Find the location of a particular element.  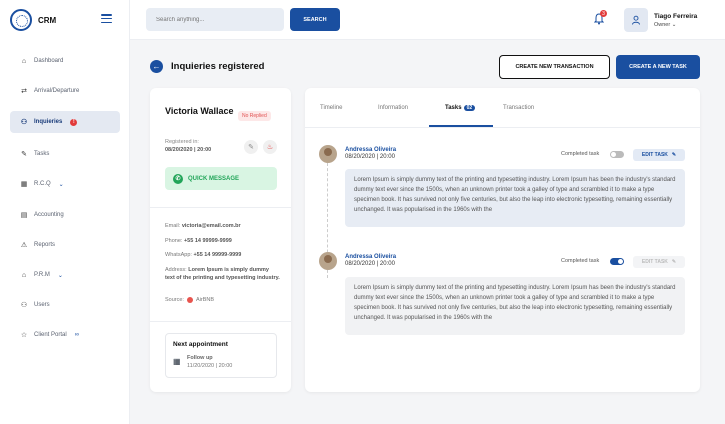

create-transaction-button: CREATE NEW TRANSACTION is located at coordinates (554, 67).